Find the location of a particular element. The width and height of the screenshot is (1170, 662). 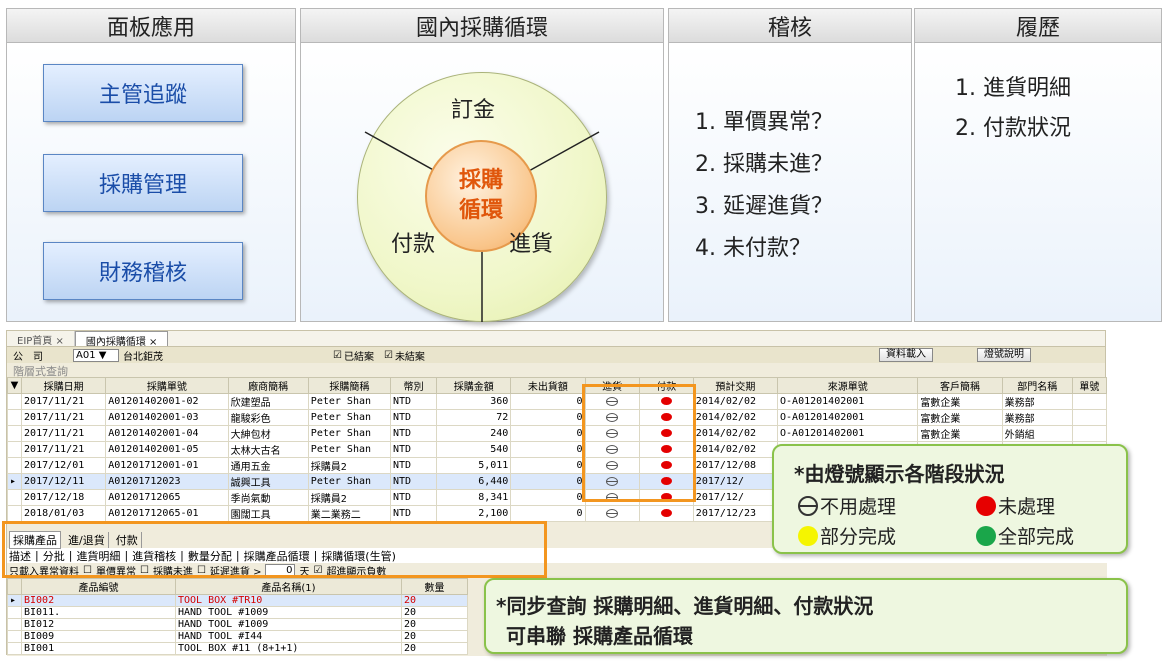

manager-tracking-button: 主管追蹤 is located at coordinates (143, 93).